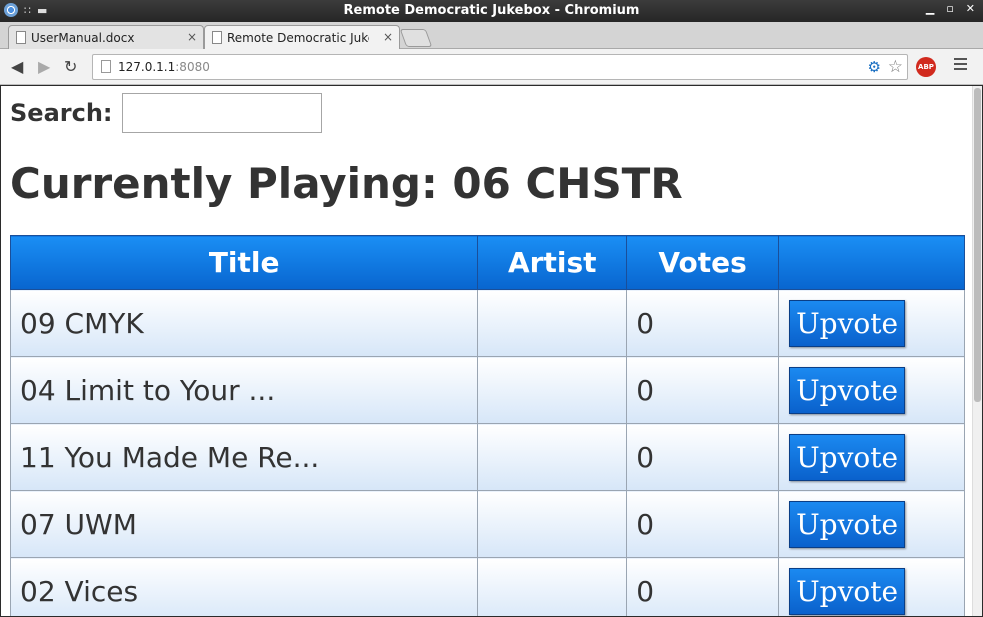  What do you see at coordinates (244, 524) in the screenshot?
I see `song-title: 07 UWM` at bounding box center [244, 524].